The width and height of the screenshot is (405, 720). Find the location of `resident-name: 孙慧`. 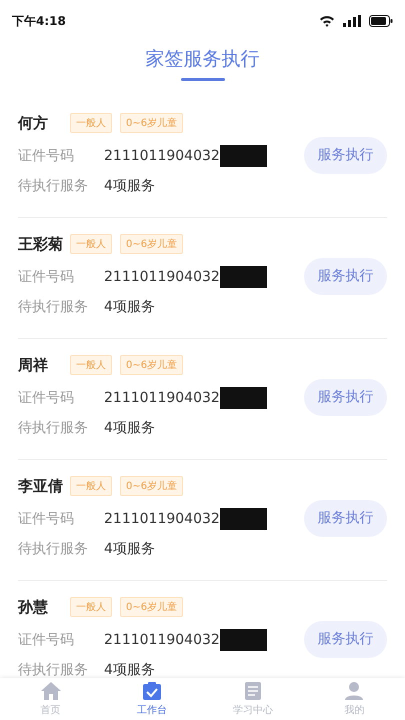

resident-name: 孙慧 is located at coordinates (33, 607).